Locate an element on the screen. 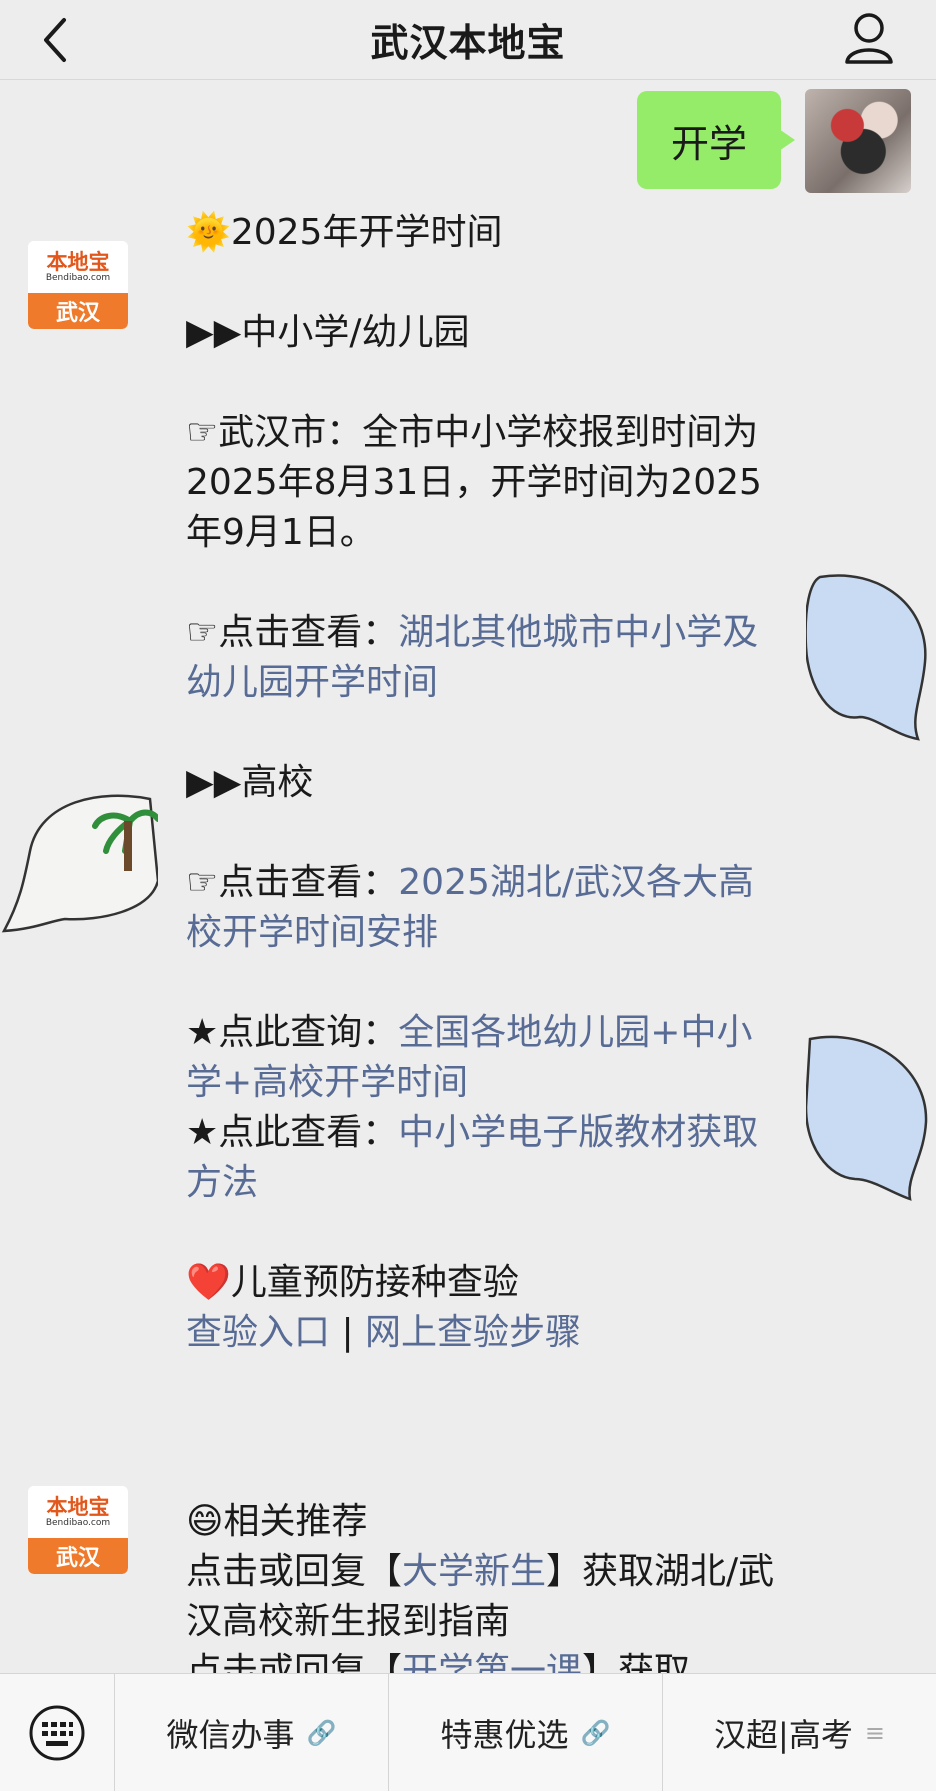 This screenshot has height=1791, width=936. back-arrow-icon is located at coordinates (56, 40).